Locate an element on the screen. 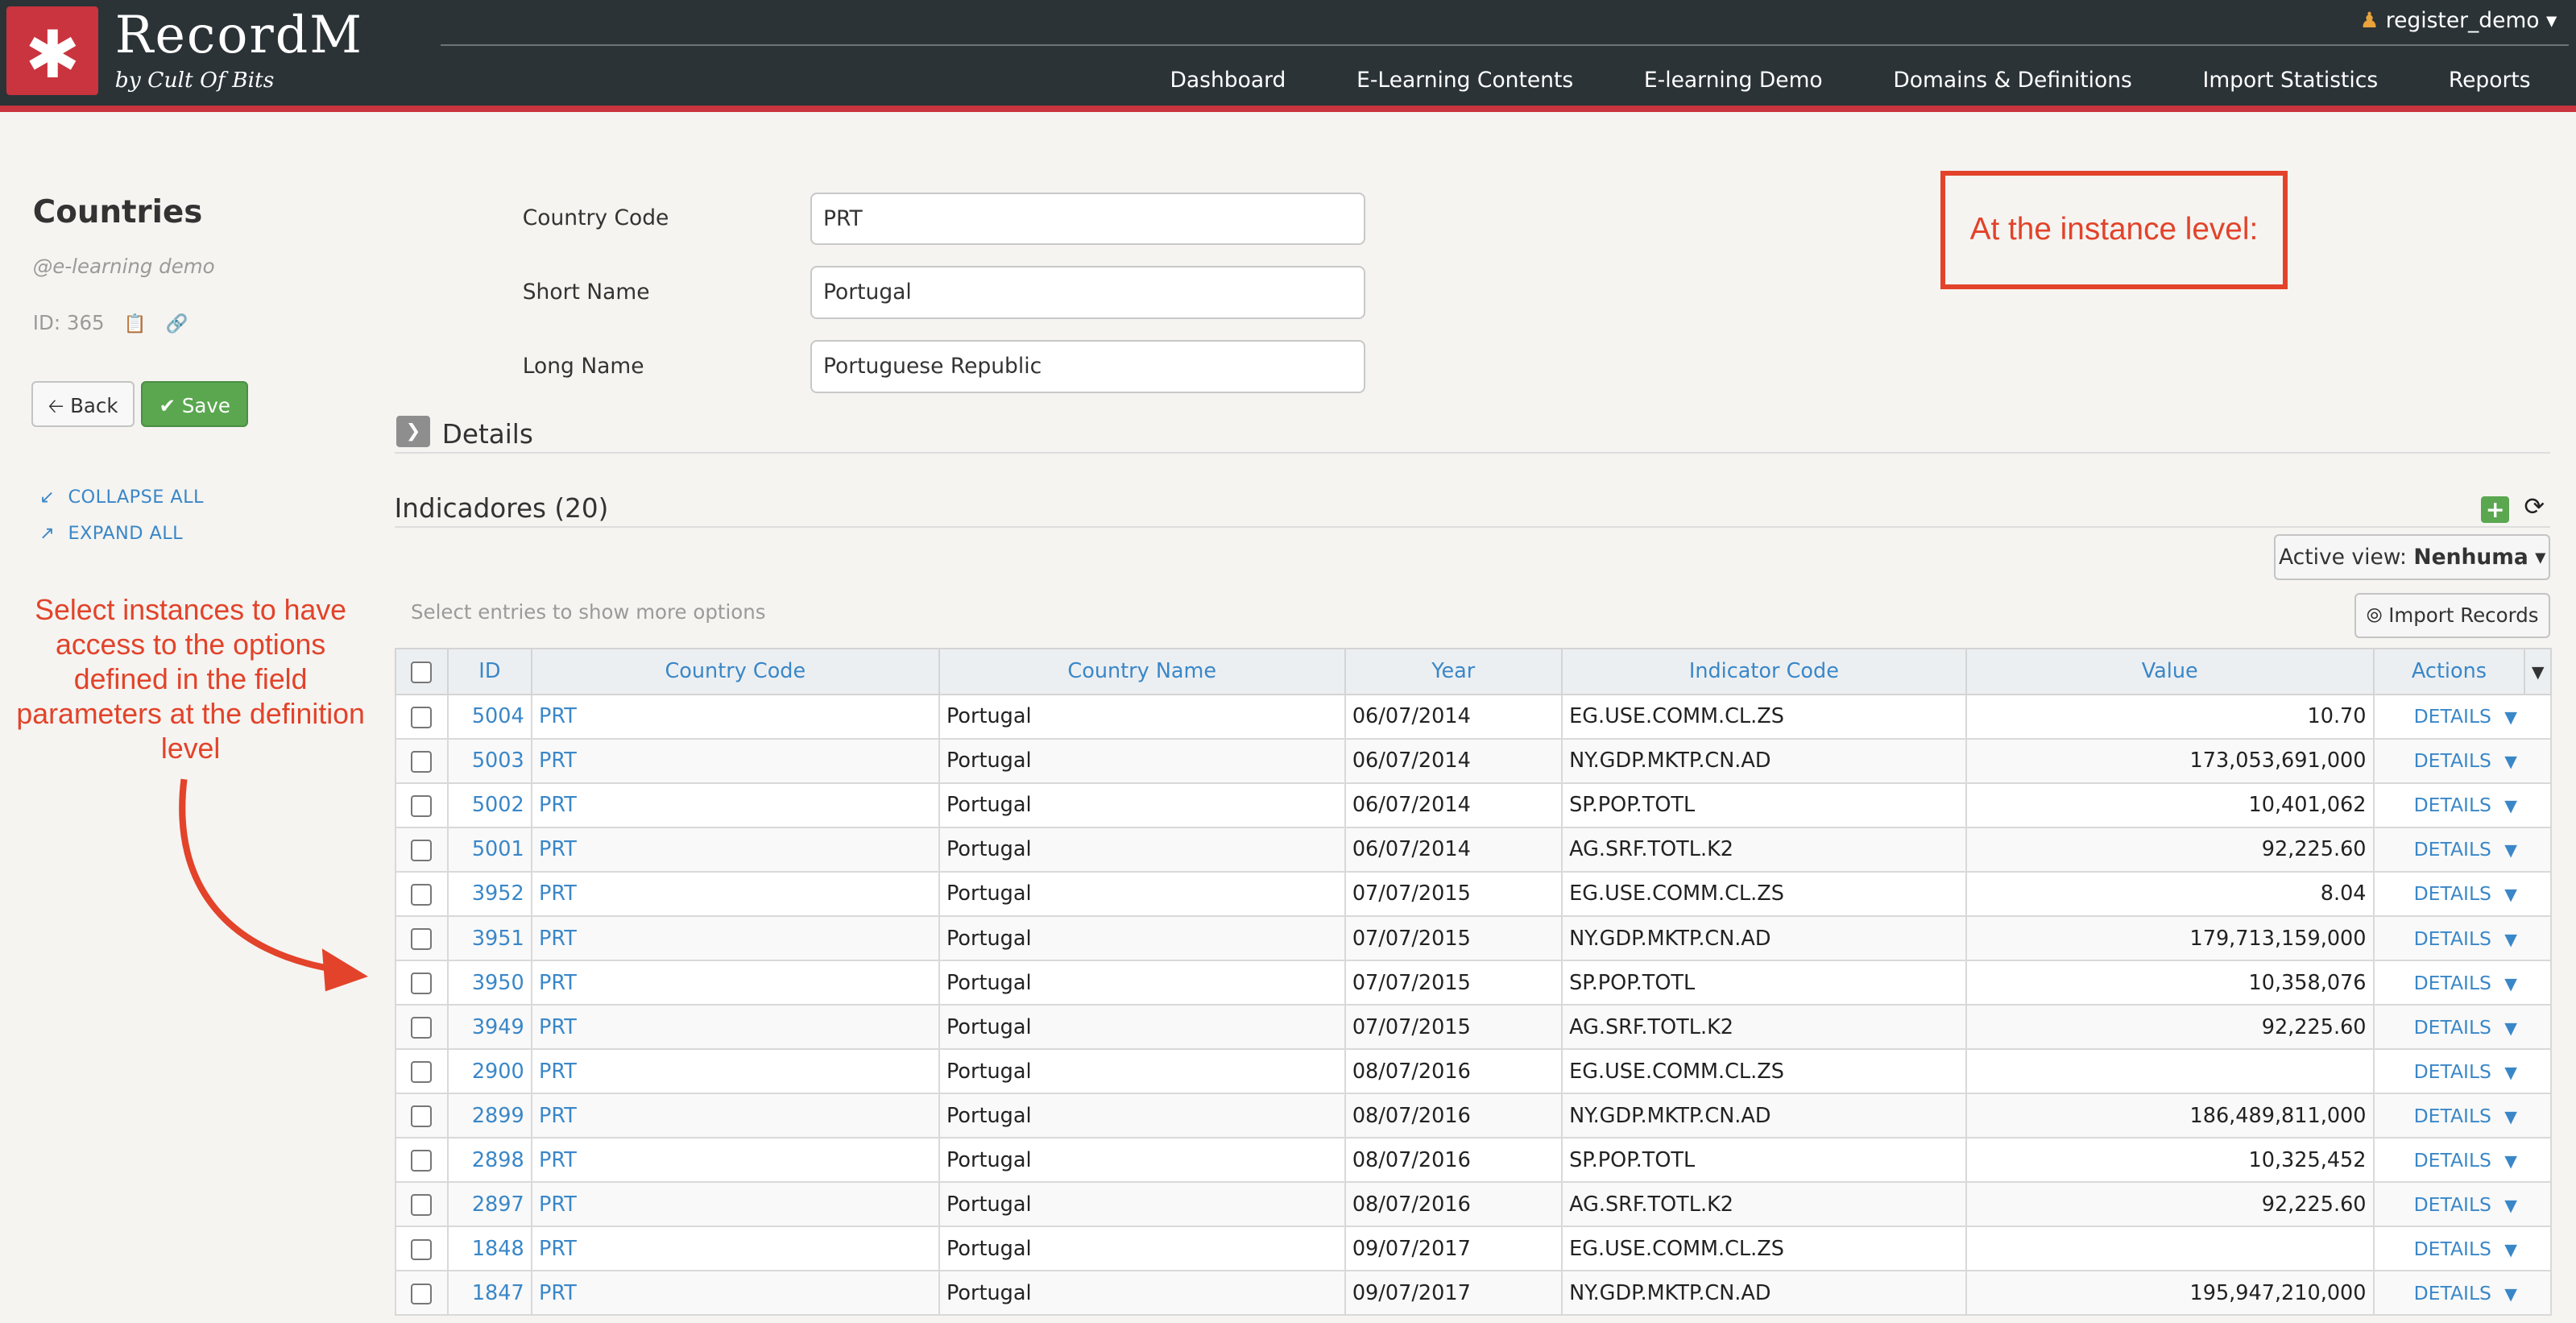 The width and height of the screenshot is (2576, 1323). save-button: ✔ Save is located at coordinates (195, 404).